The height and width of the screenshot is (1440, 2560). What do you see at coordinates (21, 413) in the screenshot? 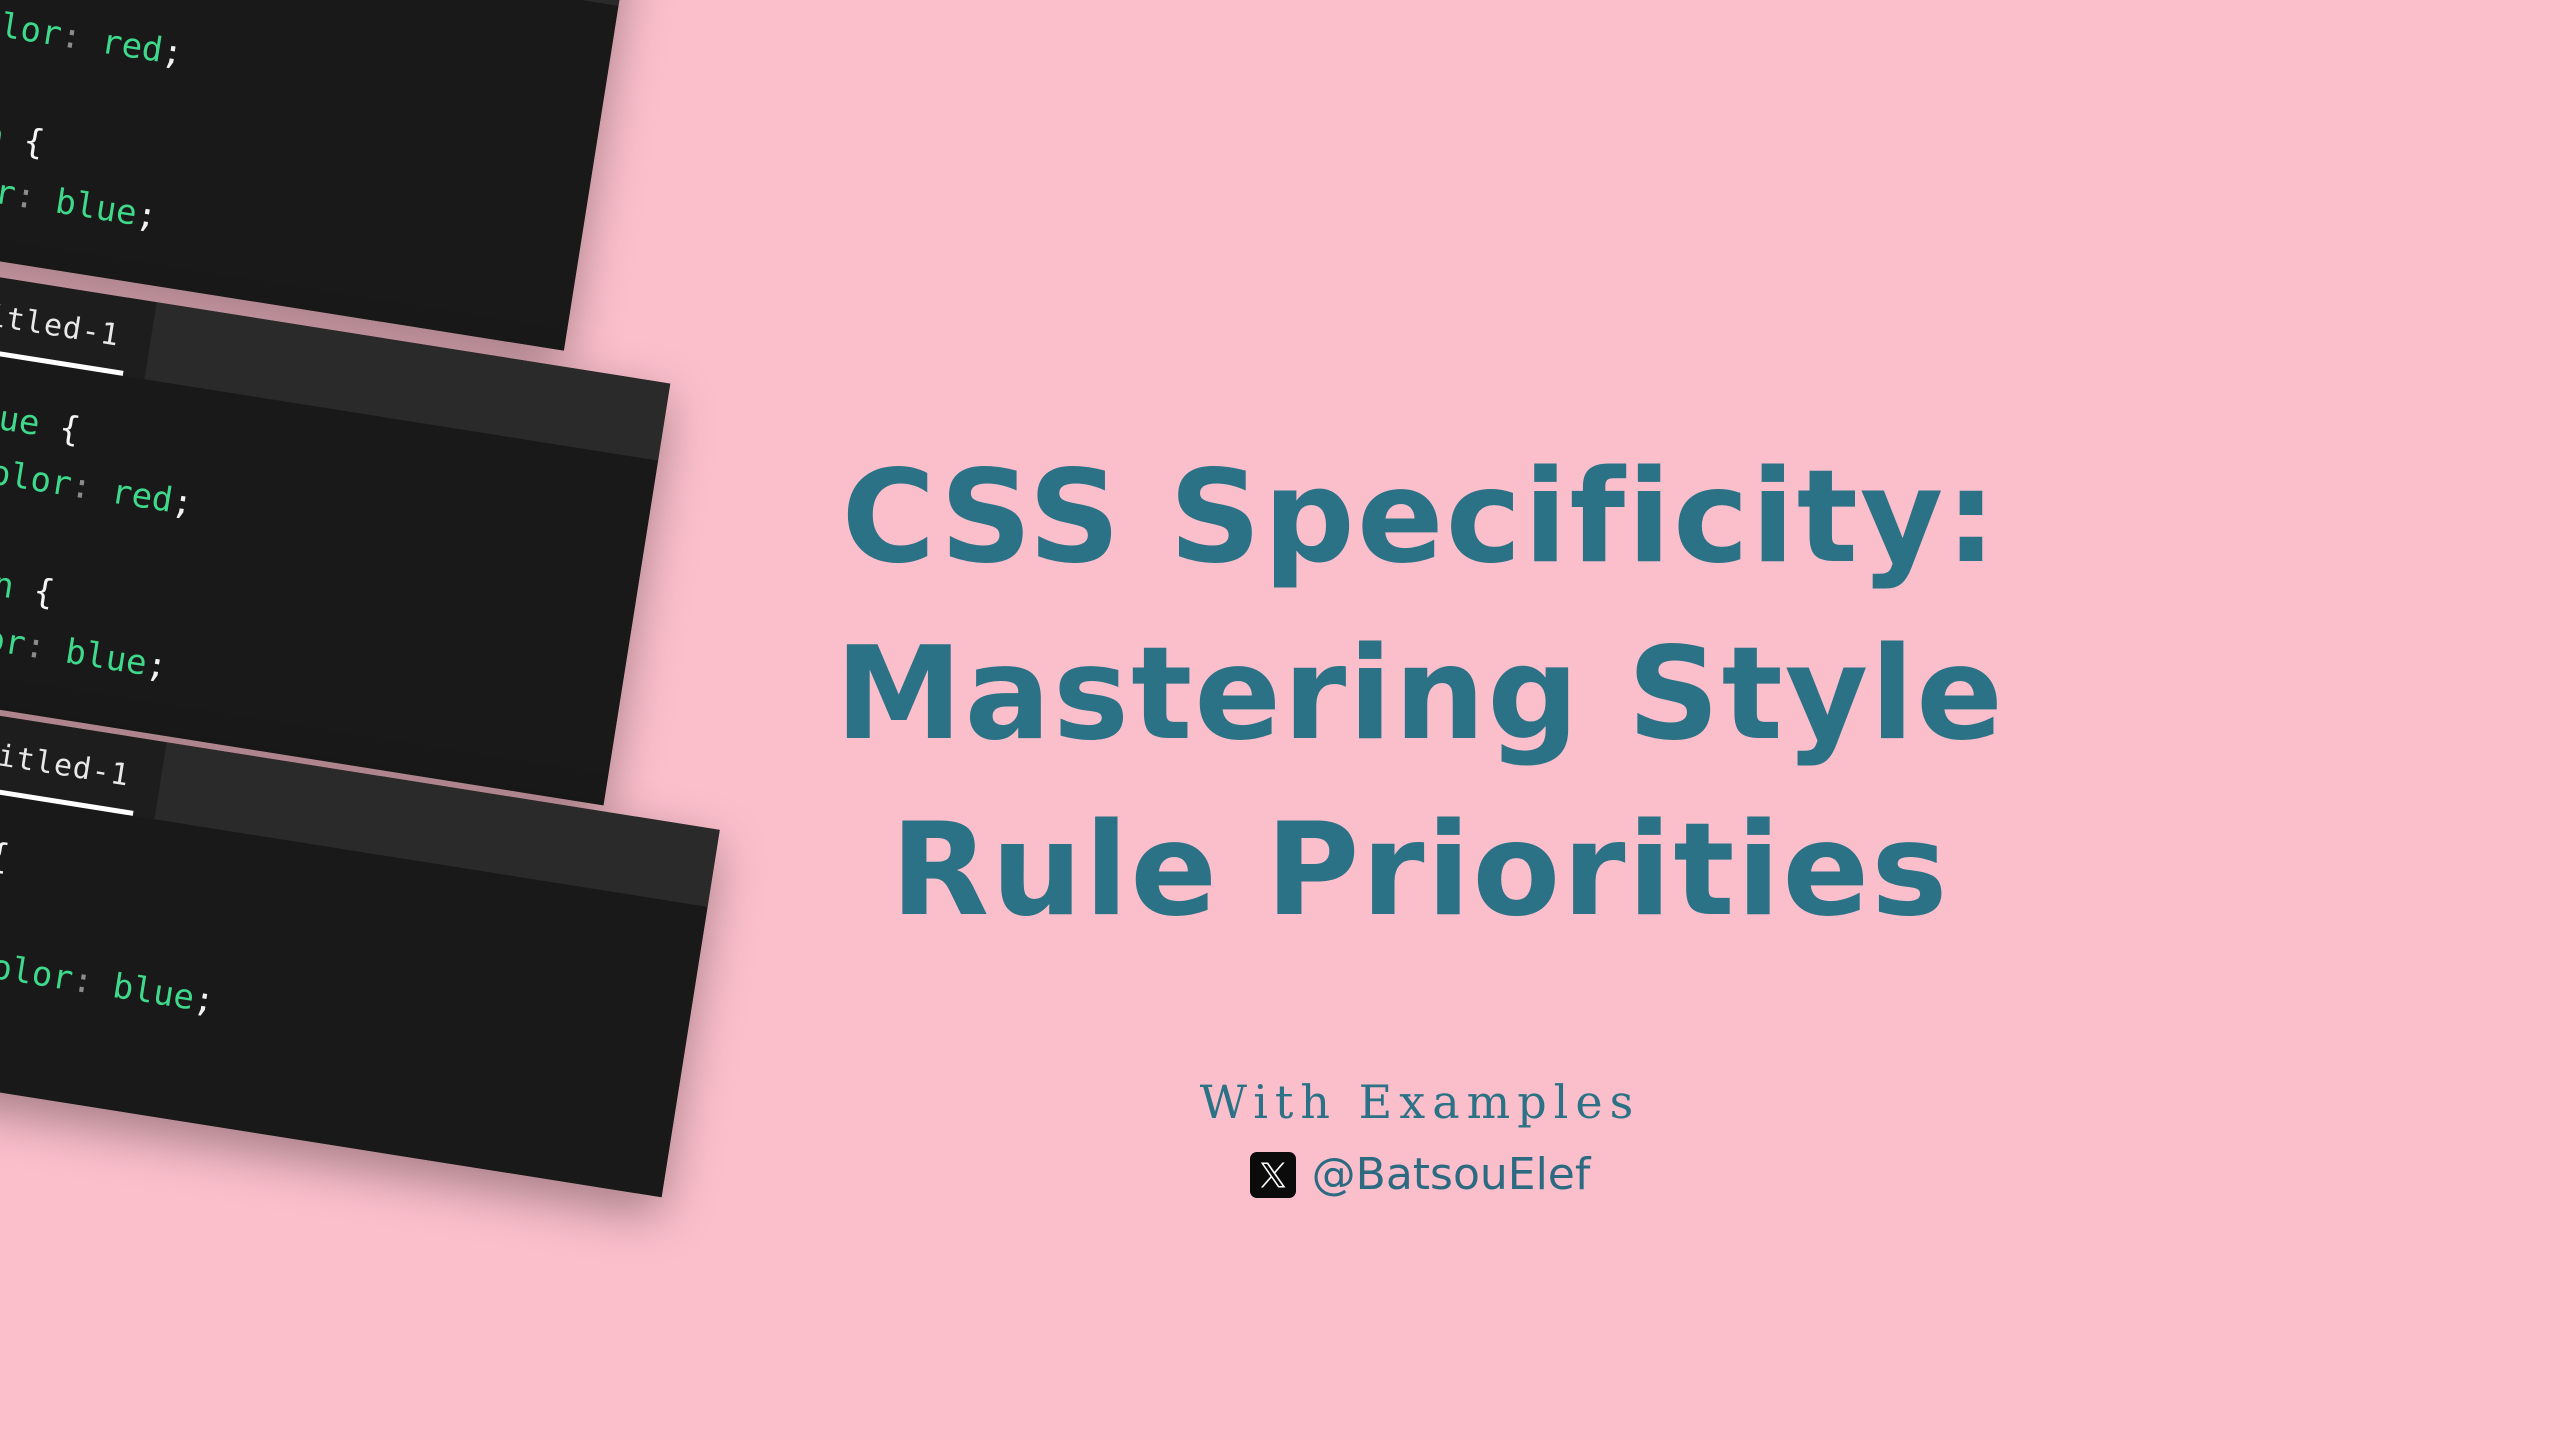
I see `code-selector: #unique` at bounding box center [21, 413].